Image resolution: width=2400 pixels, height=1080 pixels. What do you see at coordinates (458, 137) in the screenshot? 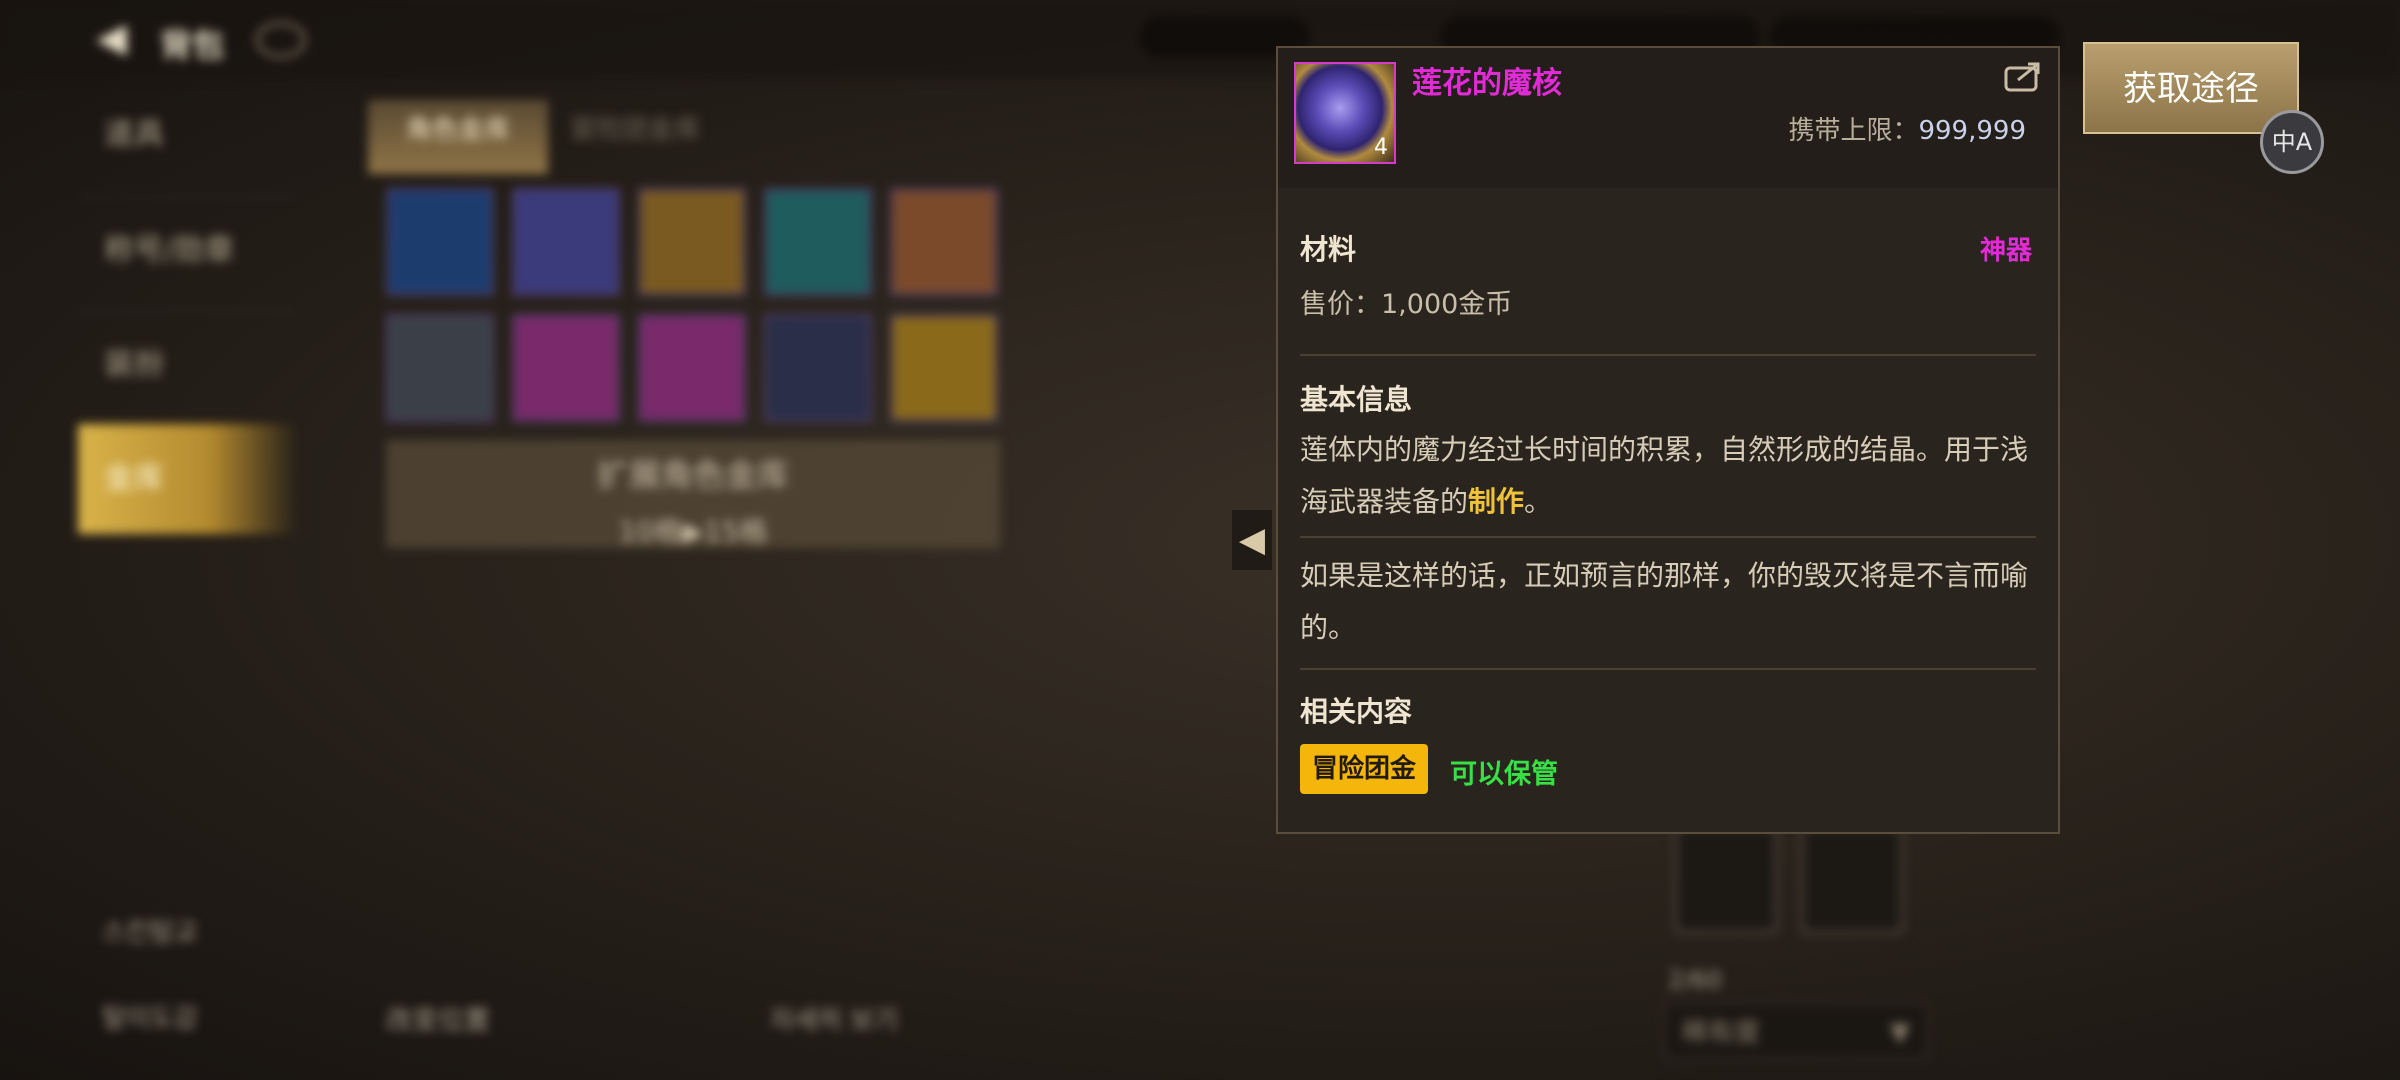
I see `tab-character-vault: 角色金库` at bounding box center [458, 137].